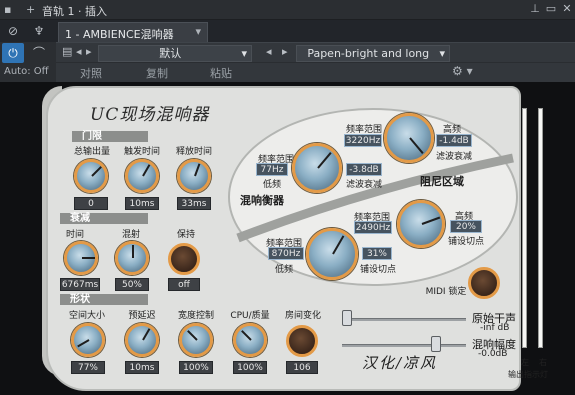  Describe the element at coordinates (462, 71) in the screenshot. I see `gear-icon: ⚙ ▾` at that location.